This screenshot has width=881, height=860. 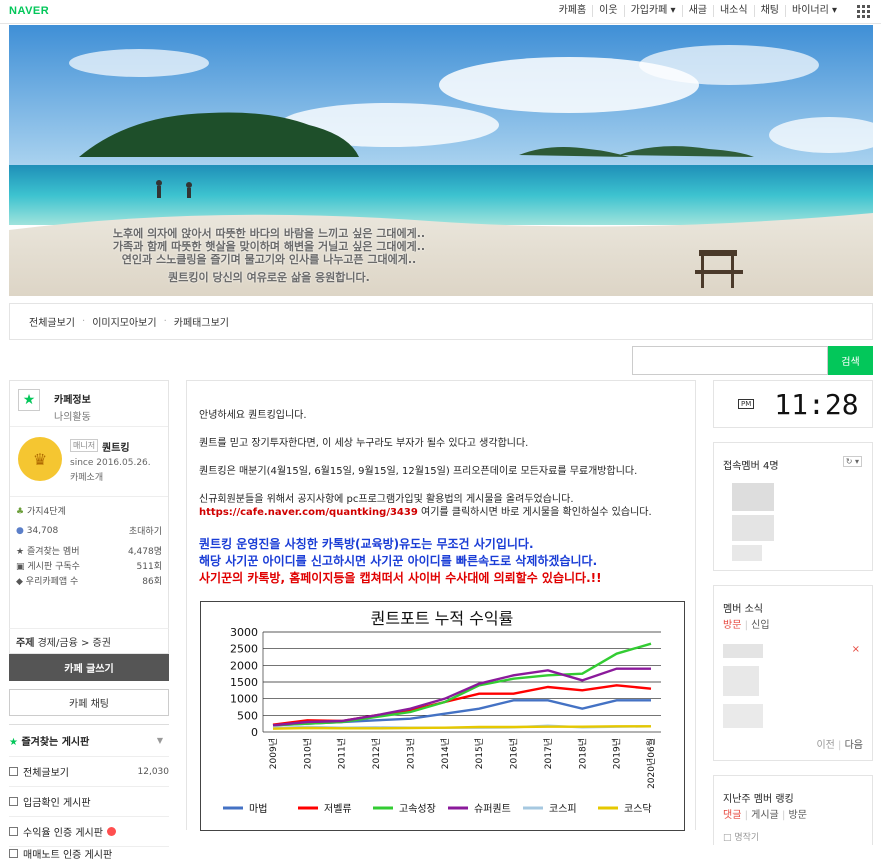 What do you see at coordinates (20, 552) in the screenshot?
I see `fav-member-icon: ★` at bounding box center [20, 552].